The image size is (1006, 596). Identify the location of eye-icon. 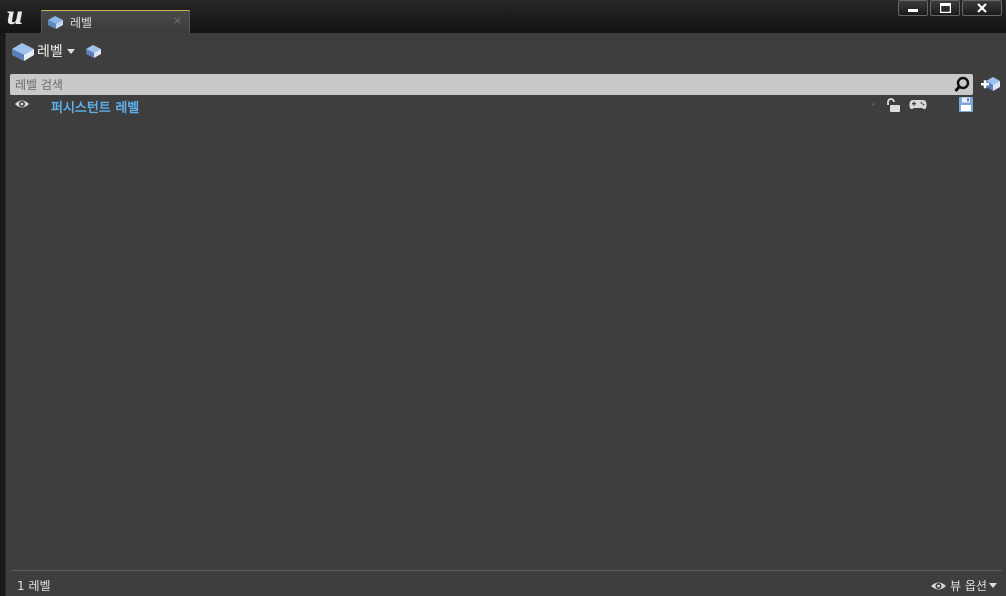
(22, 104).